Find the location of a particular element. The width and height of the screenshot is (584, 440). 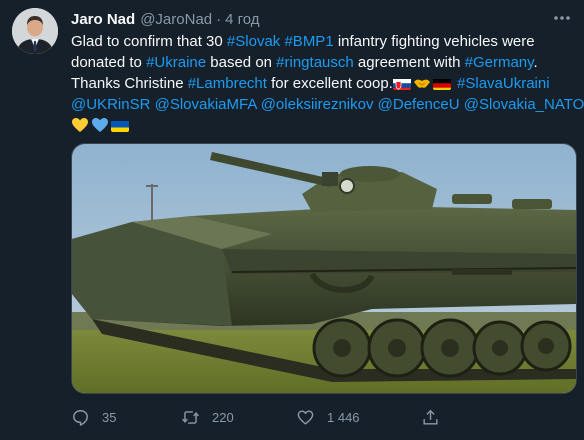

author-handle: @JaroNad is located at coordinates (176, 19).